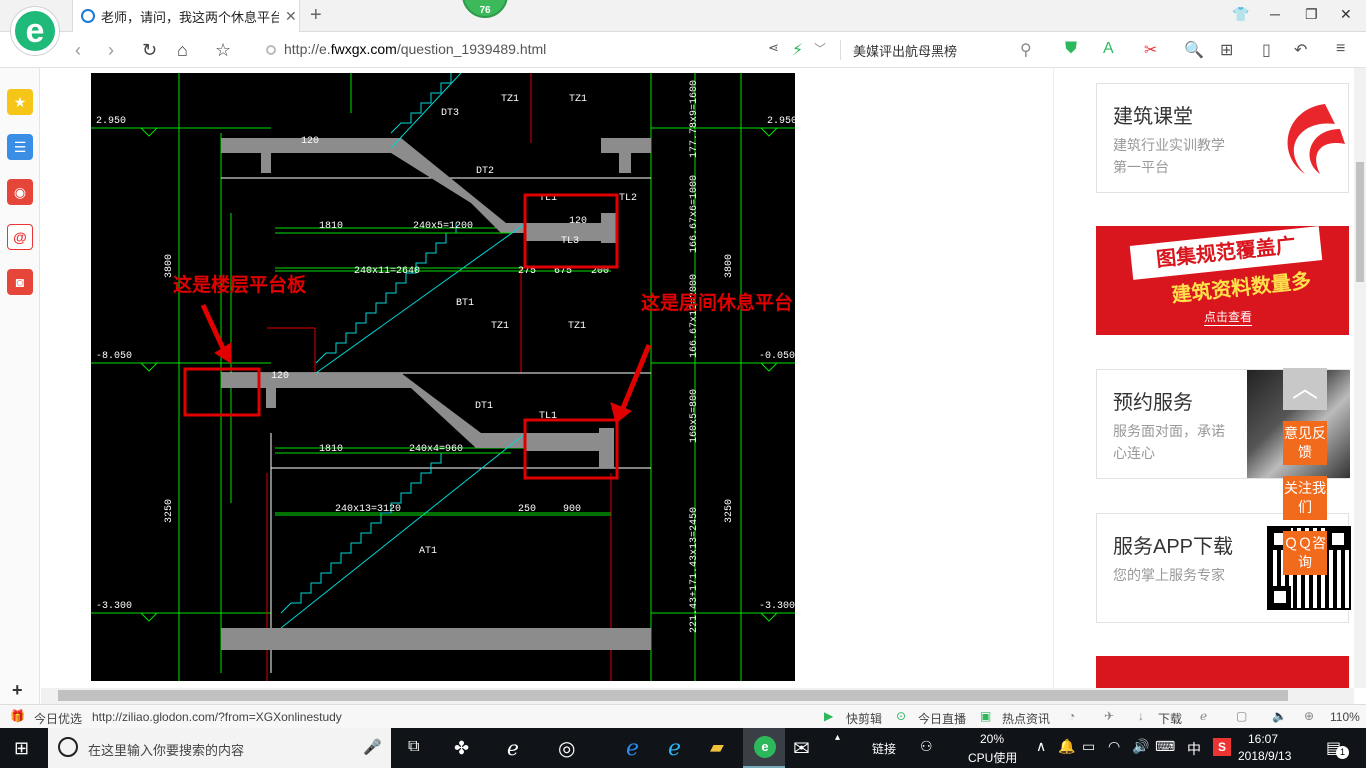 This screenshot has width=1366, height=768. What do you see at coordinates (1203, 716) in the screenshot?
I see `ie-icon: ℯ` at bounding box center [1203, 716].